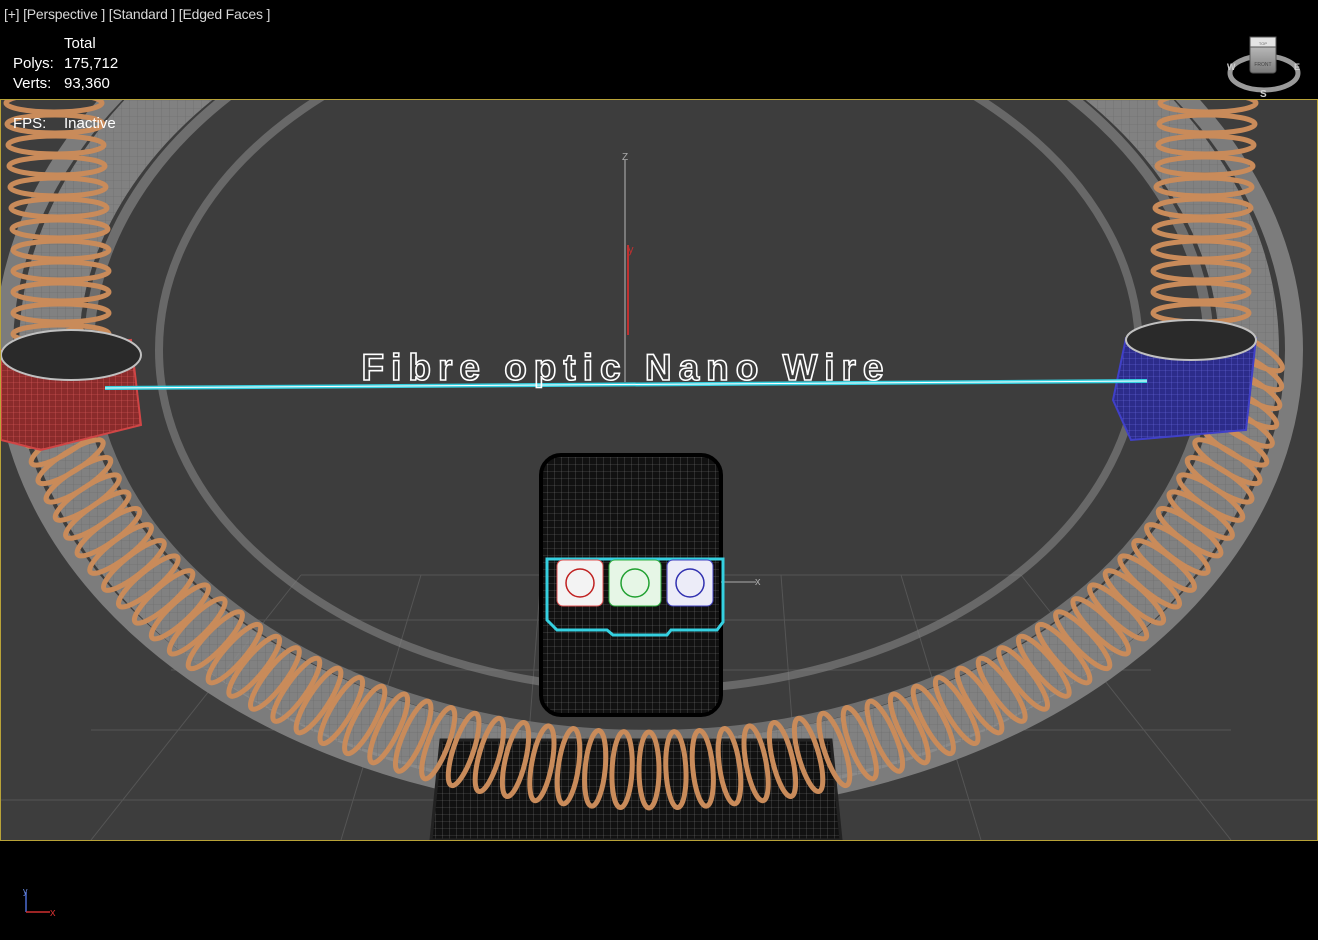 Image resolution: width=1318 pixels, height=940 pixels. What do you see at coordinates (12, 14) in the screenshot?
I see `viewport-menu-plus: [+]` at bounding box center [12, 14].